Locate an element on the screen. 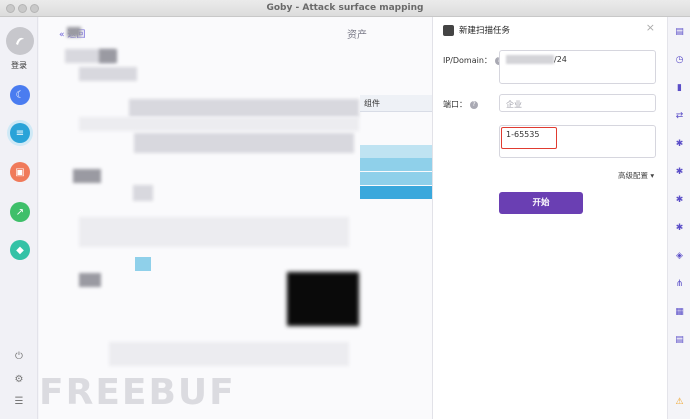 This screenshot has width=690, height=419. power-icon: ⏻ is located at coordinates (19, 357).